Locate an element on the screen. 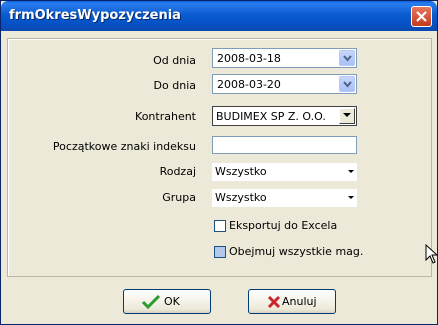 Image resolution: width=438 pixels, height=325 pixels. do-dnia-dropdown-button is located at coordinates (347, 84).